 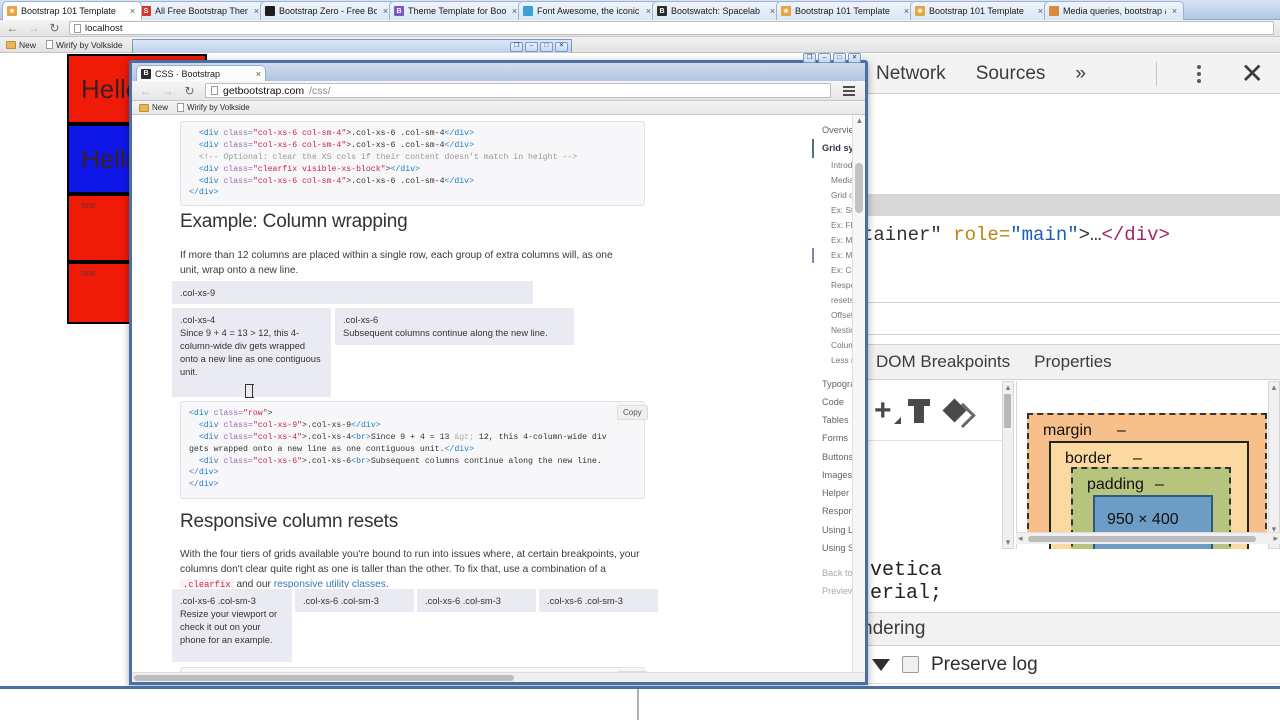 I want to click on browser-tab-5: B Bootswatch: Spacelab ×, so click(x=717, y=10).